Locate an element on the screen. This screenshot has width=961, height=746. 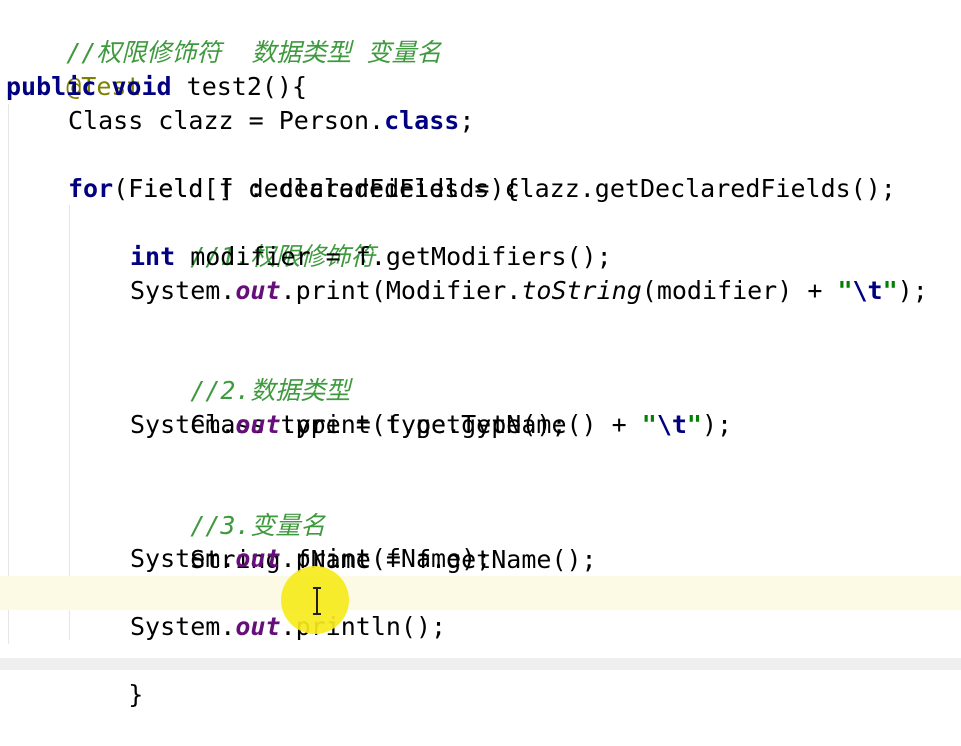
static-method-tostring: toString is located at coordinates (581, 290).